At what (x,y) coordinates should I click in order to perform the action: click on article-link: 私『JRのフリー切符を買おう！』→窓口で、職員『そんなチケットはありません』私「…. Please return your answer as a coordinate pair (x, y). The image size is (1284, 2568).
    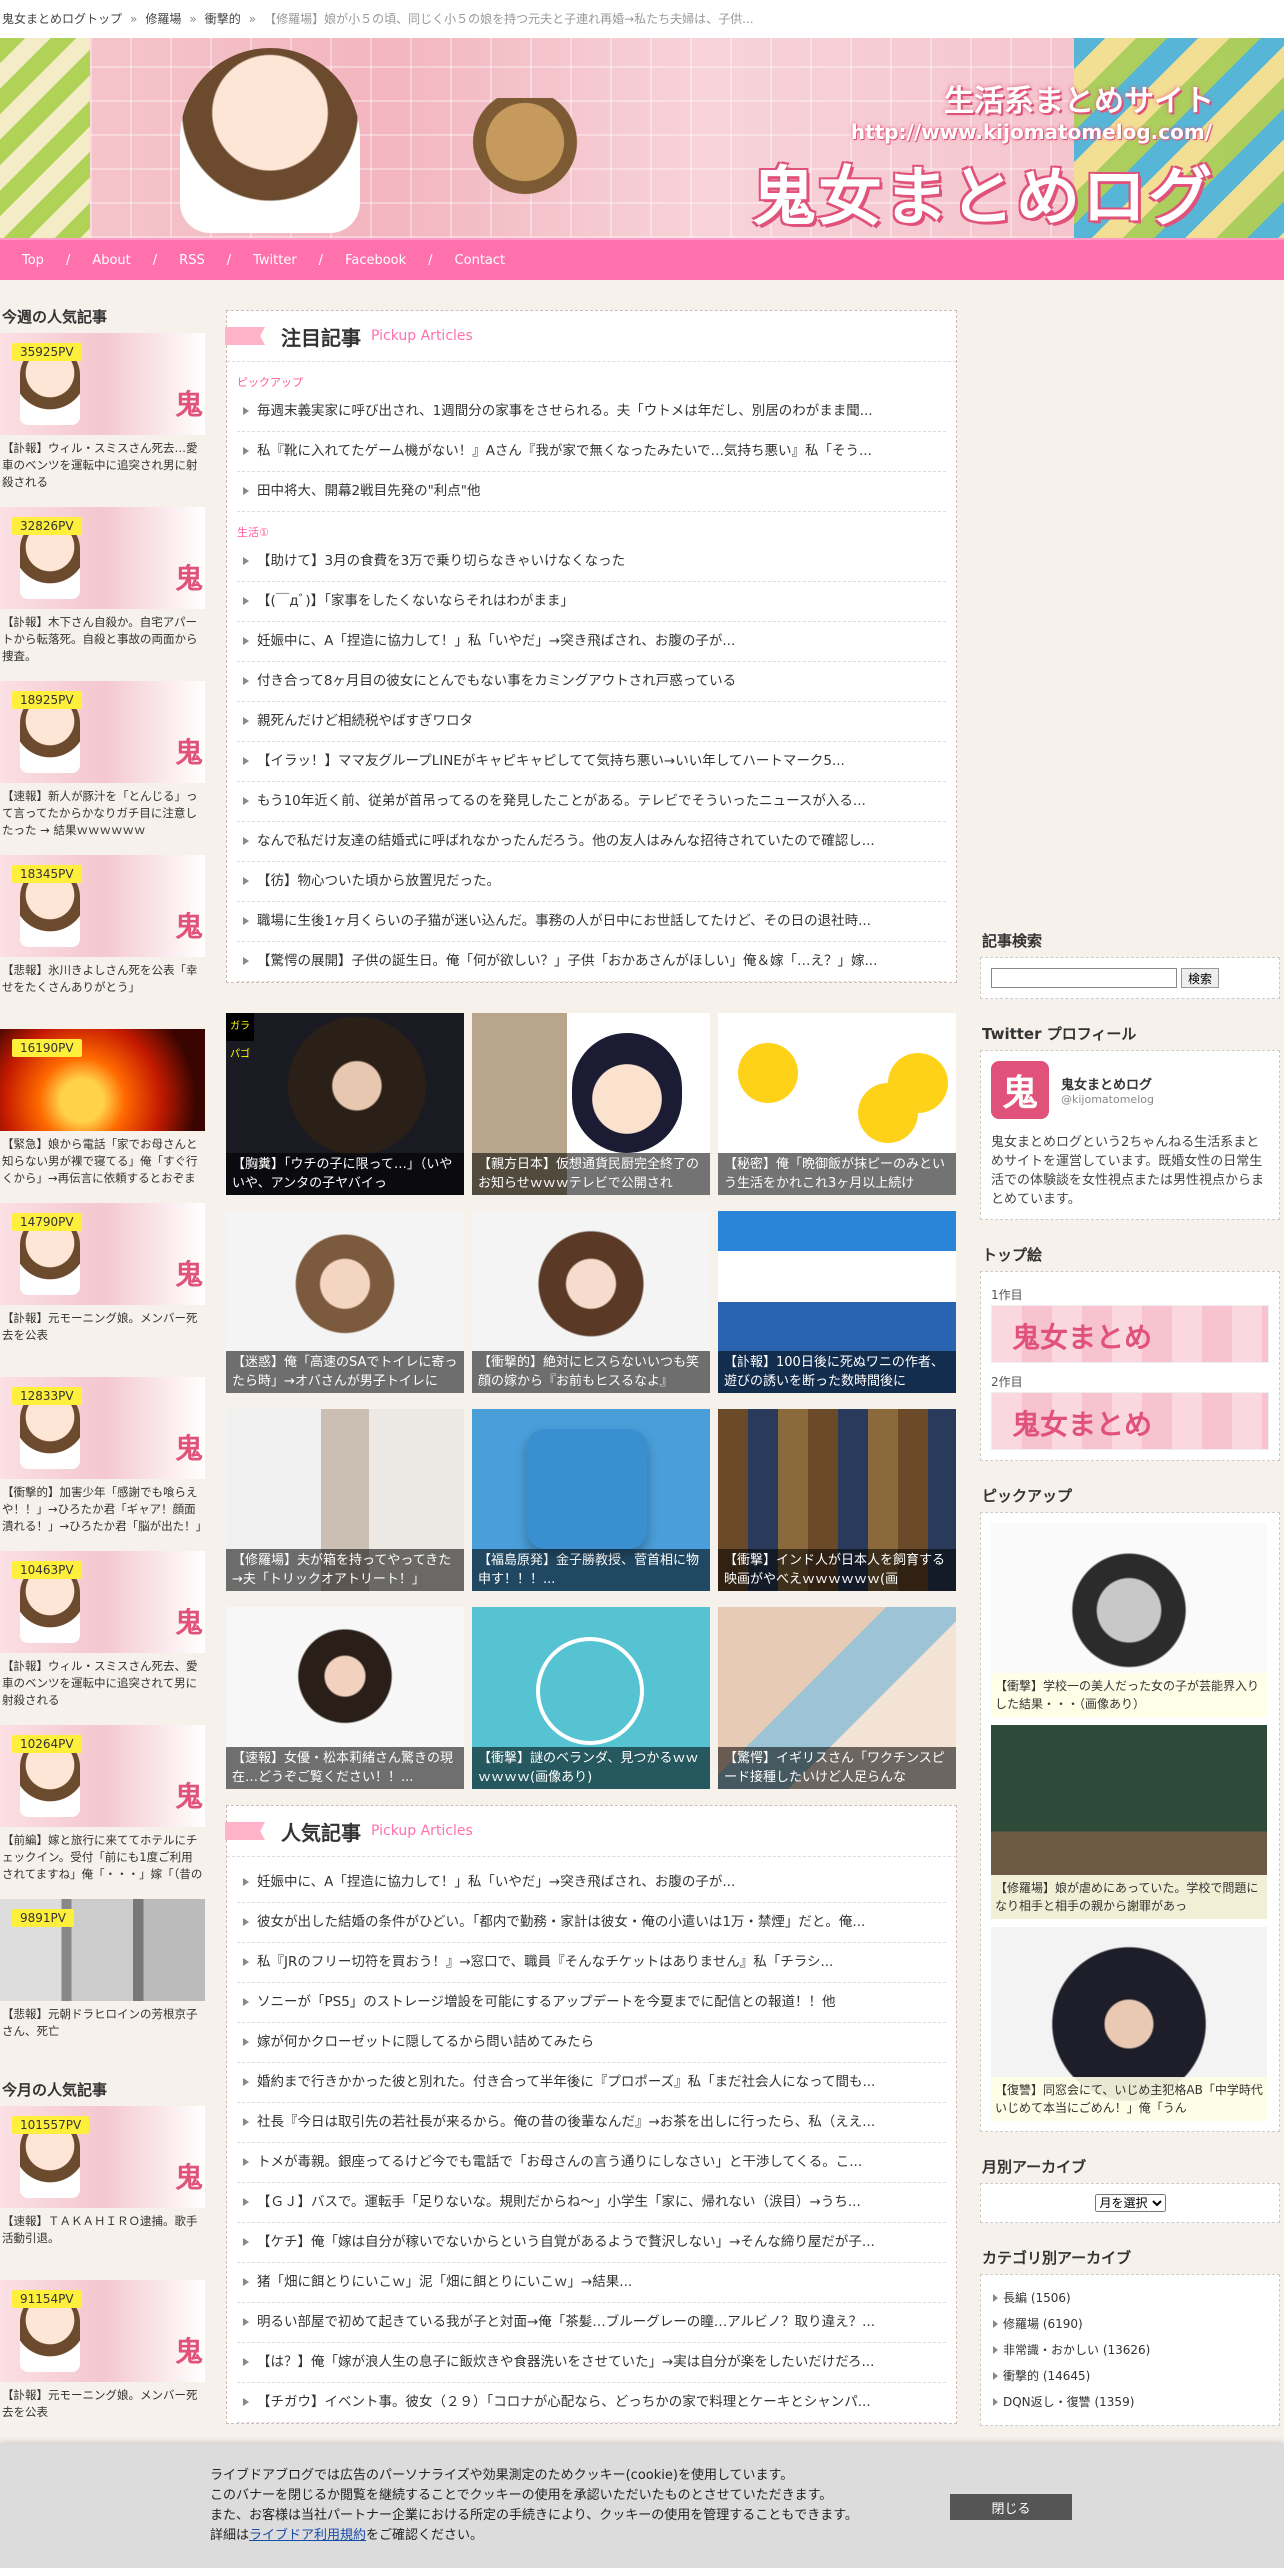
    Looking at the image, I should click on (591, 1963).